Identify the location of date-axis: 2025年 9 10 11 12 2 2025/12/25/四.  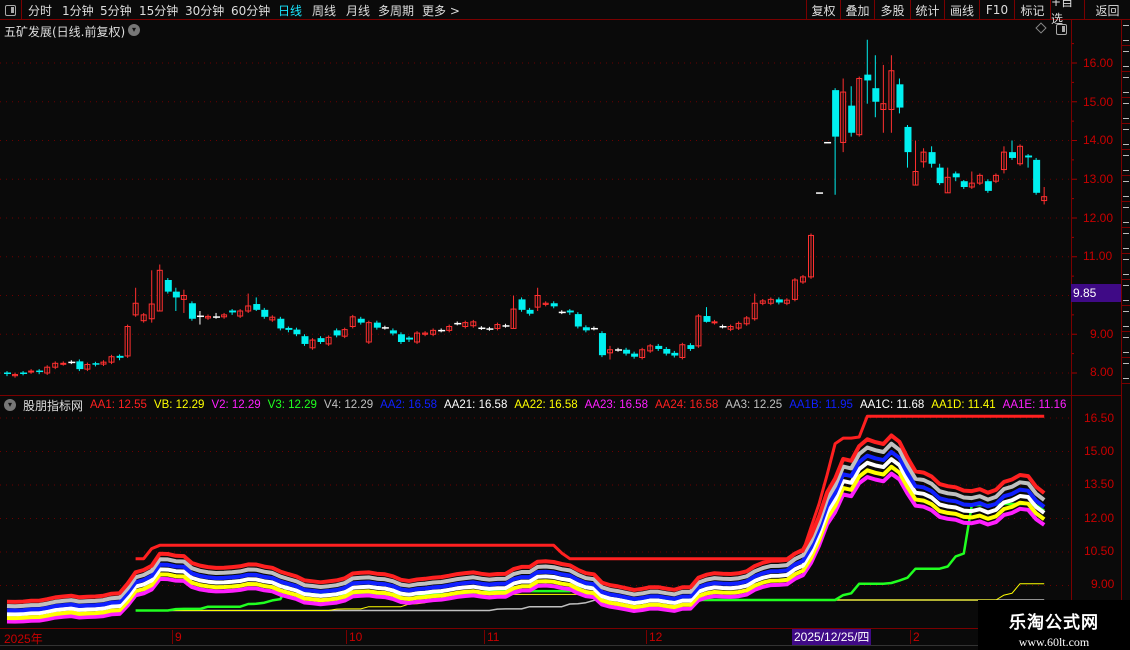
(560, 637).